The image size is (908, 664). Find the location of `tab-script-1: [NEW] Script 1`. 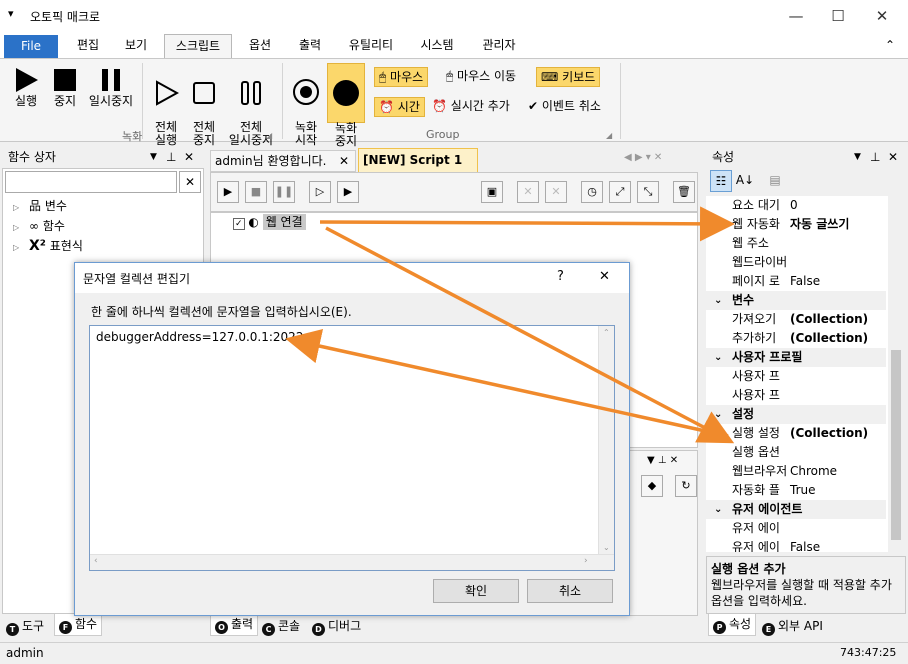

tab-script-1: [NEW] Script 1 is located at coordinates (418, 160).